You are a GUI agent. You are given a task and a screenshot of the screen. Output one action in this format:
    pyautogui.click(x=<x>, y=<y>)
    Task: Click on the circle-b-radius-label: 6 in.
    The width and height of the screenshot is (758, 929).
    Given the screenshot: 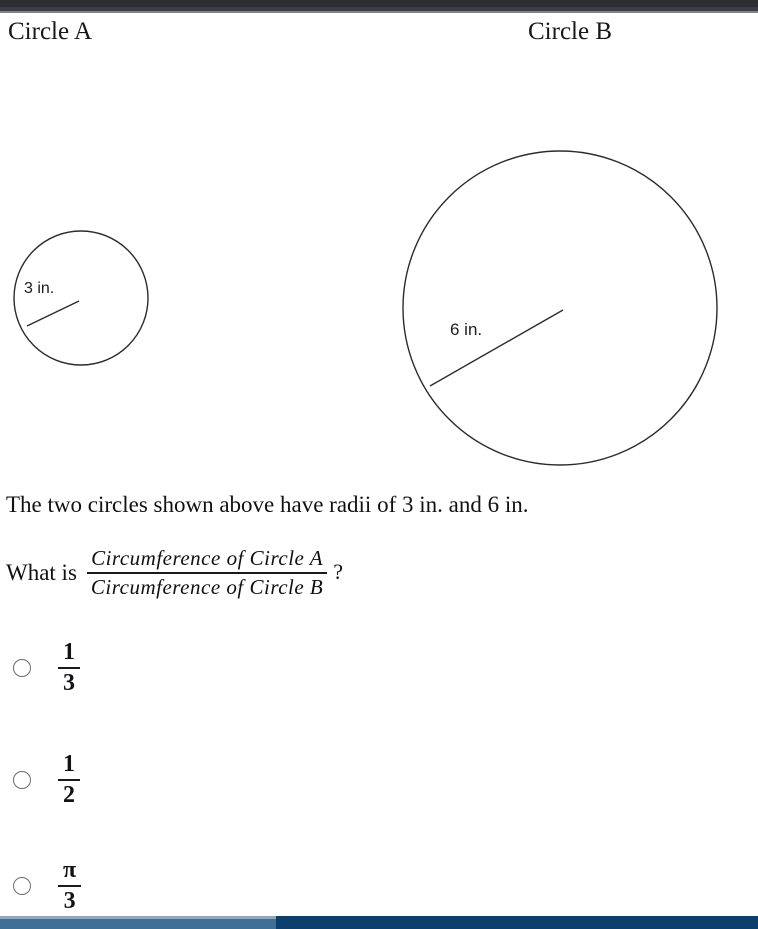 What is the action you would take?
    pyautogui.click(x=466, y=329)
    